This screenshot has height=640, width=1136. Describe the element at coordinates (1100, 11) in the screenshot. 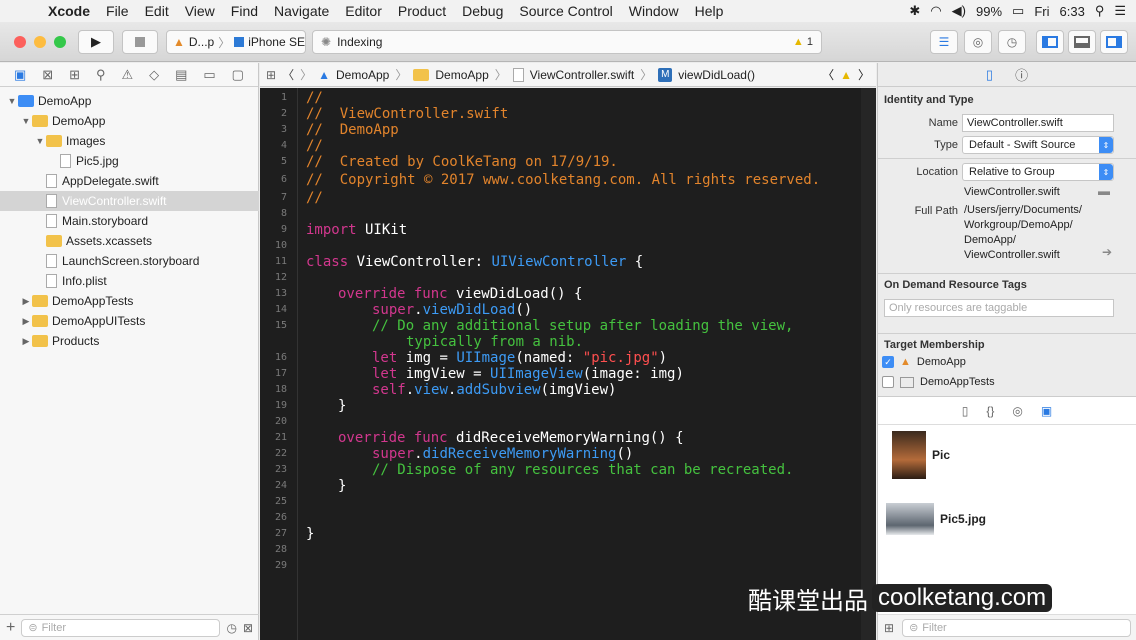

I see `spotlight-search-icon: ⚲` at that location.